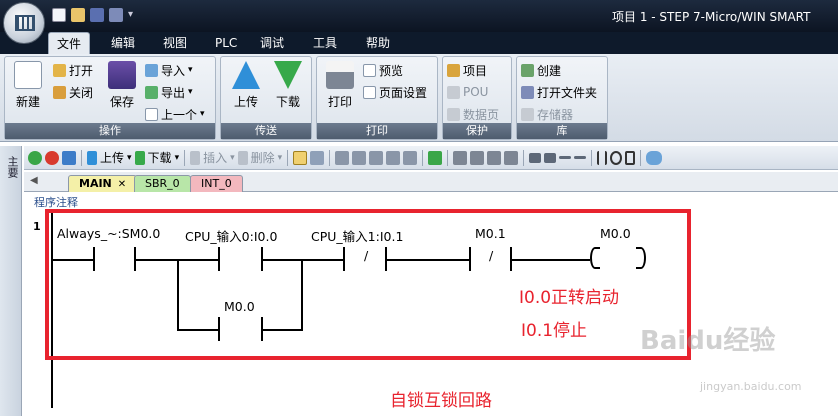  Describe the element at coordinates (242, 157) in the screenshot. I see `delete-icon` at that location.